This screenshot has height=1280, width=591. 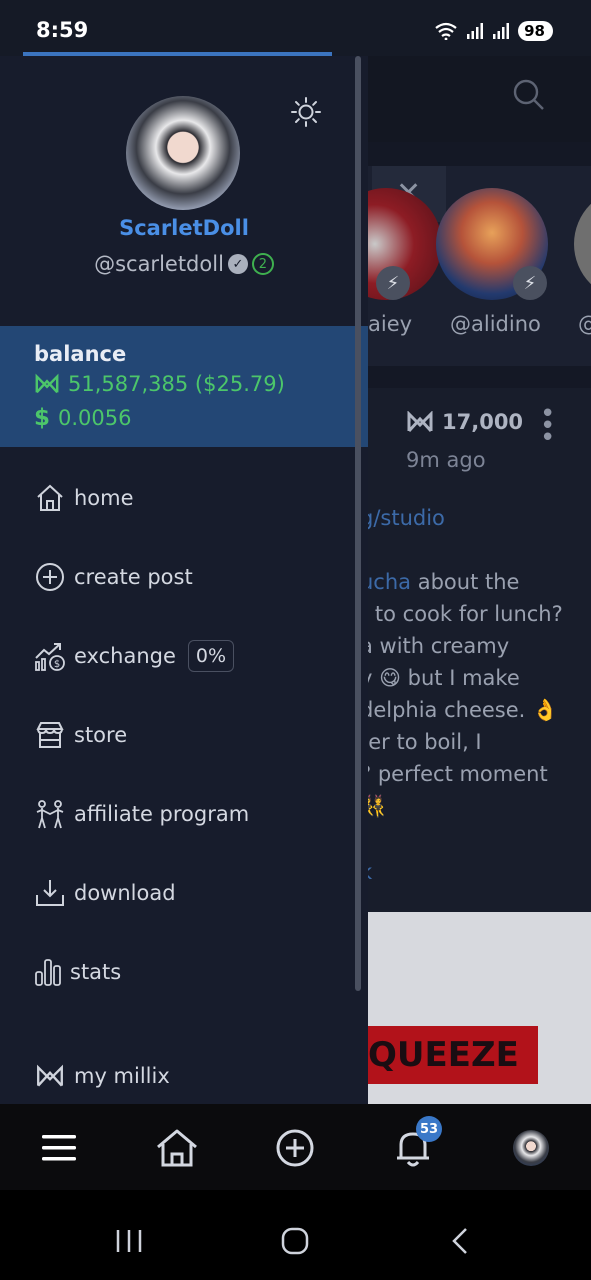 I want to click on menu-item-label: stats, so click(x=96, y=972).